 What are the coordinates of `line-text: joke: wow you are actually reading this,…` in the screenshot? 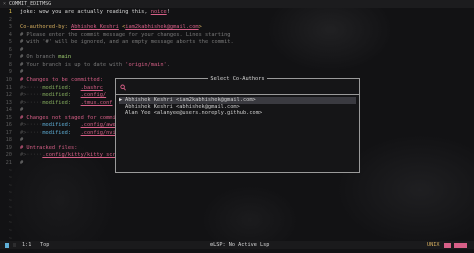 It's located at (95, 12).